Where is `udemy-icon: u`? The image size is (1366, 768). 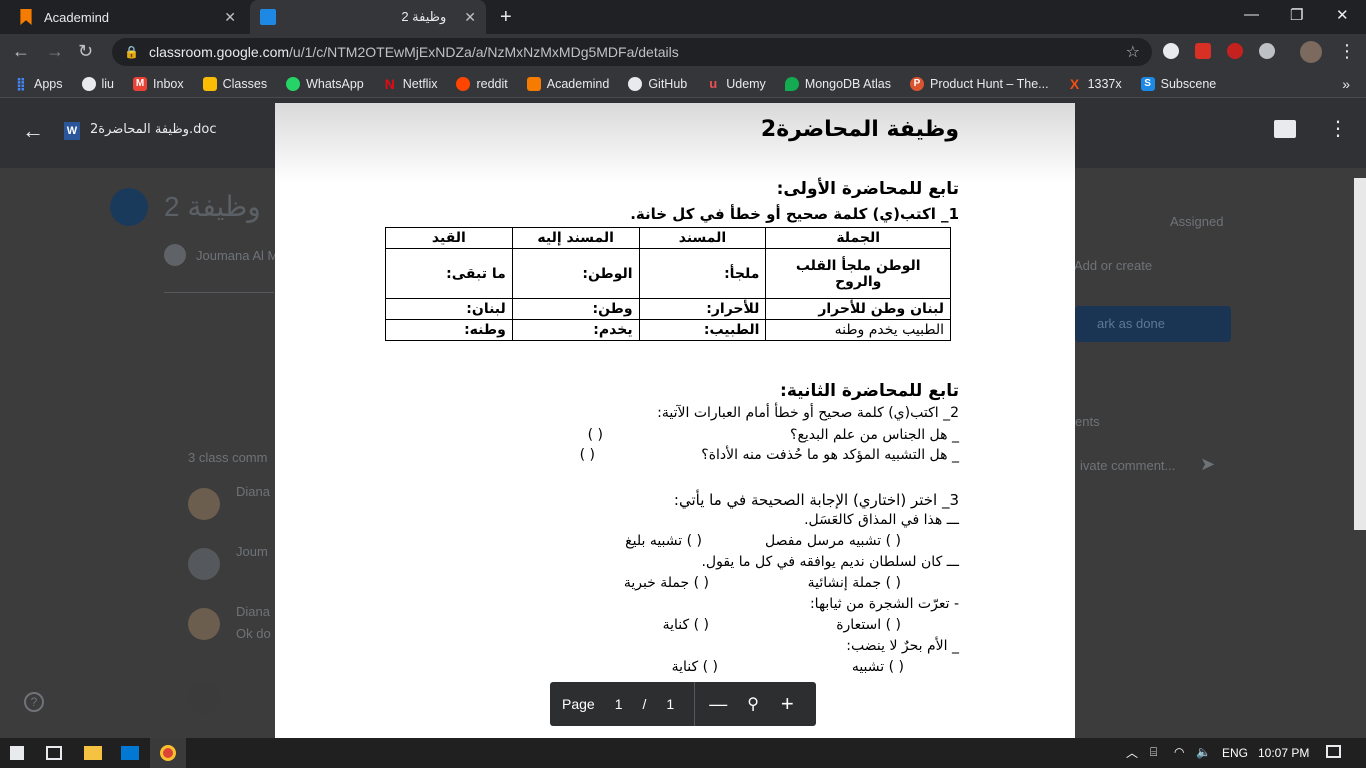 udemy-icon: u is located at coordinates (713, 83).